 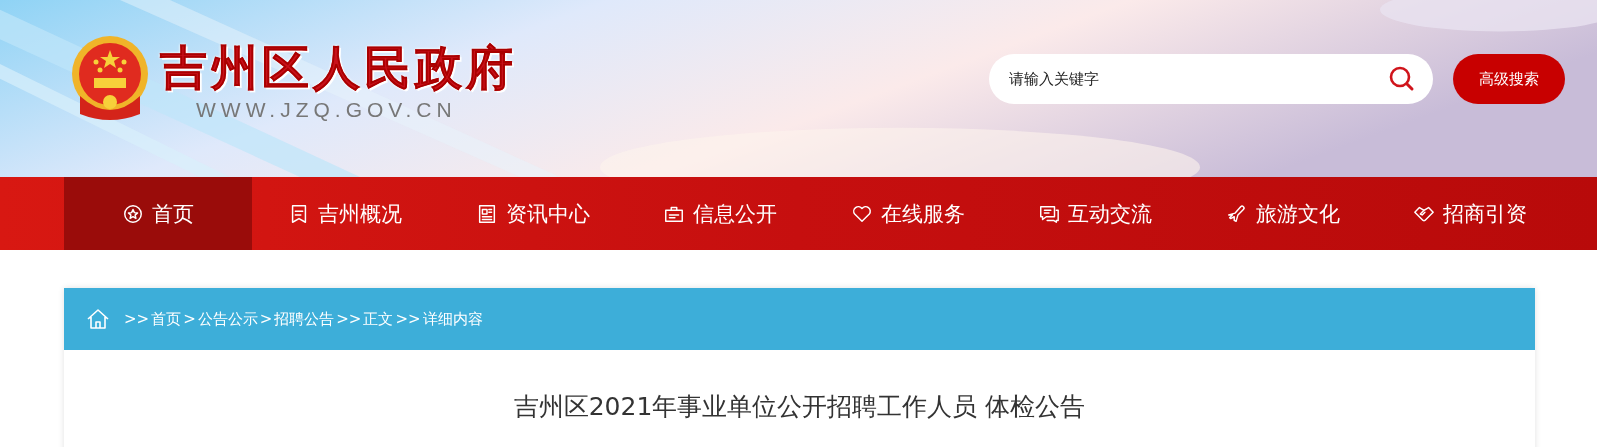 I want to click on nav-item: 资讯中心, so click(x=533, y=213).